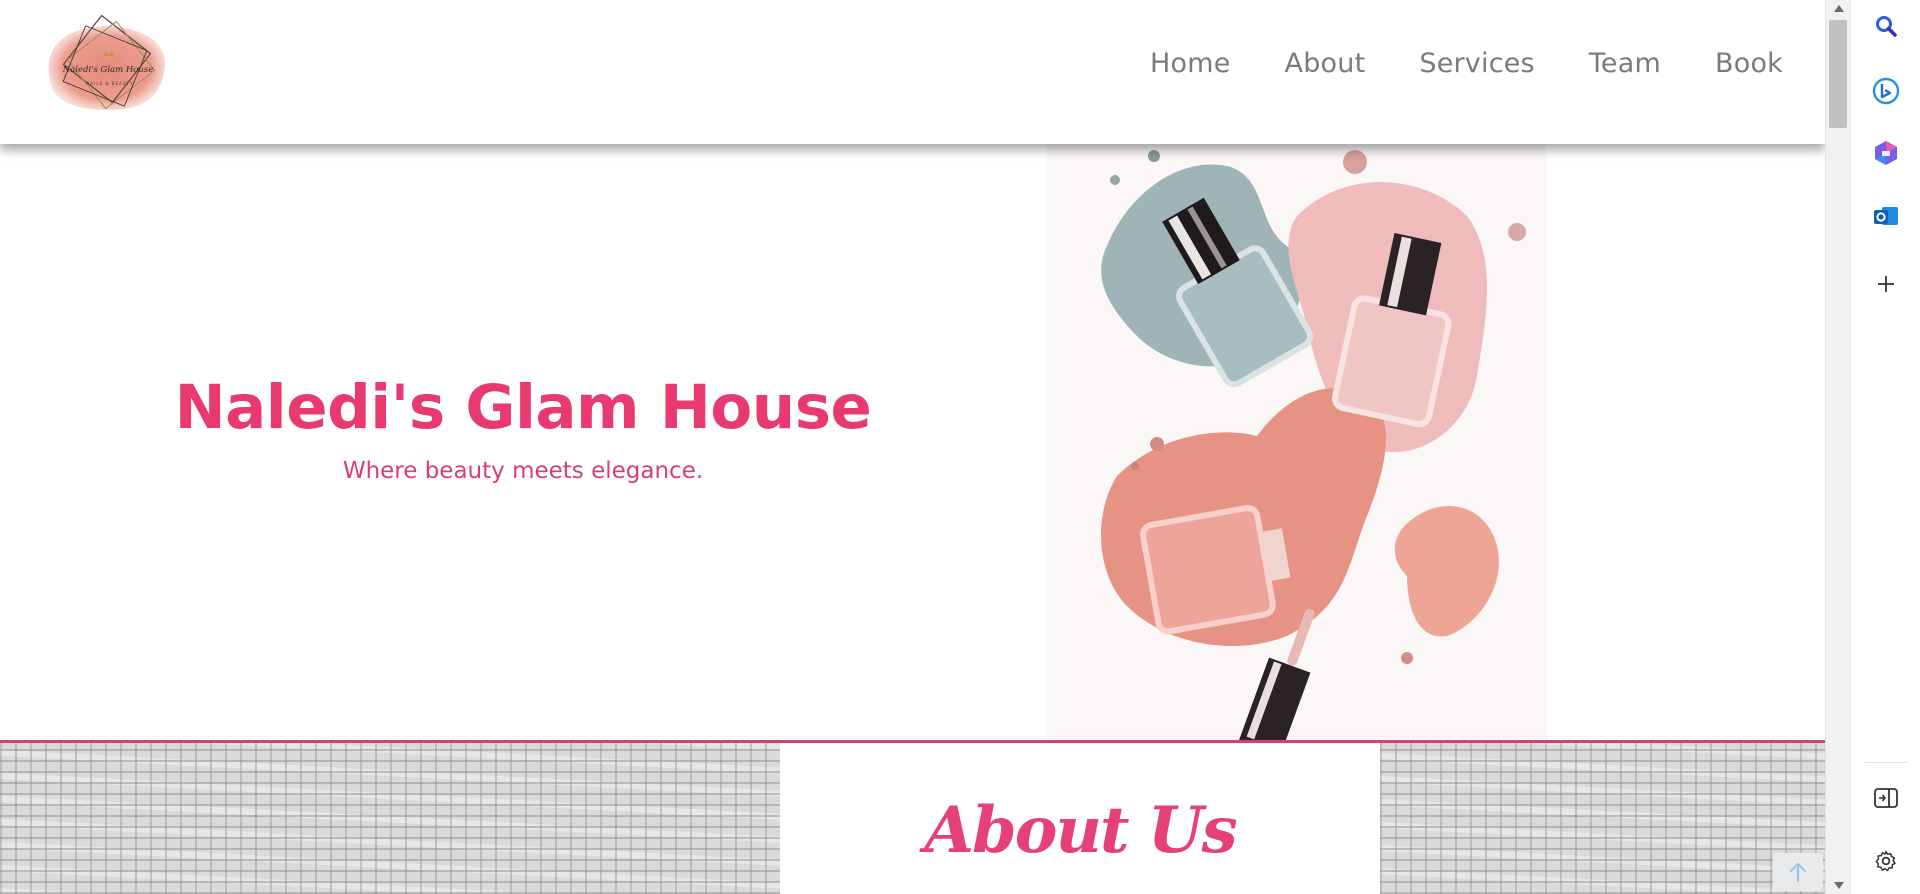  I want to click on sidebar-separator, so click(1886, 762).